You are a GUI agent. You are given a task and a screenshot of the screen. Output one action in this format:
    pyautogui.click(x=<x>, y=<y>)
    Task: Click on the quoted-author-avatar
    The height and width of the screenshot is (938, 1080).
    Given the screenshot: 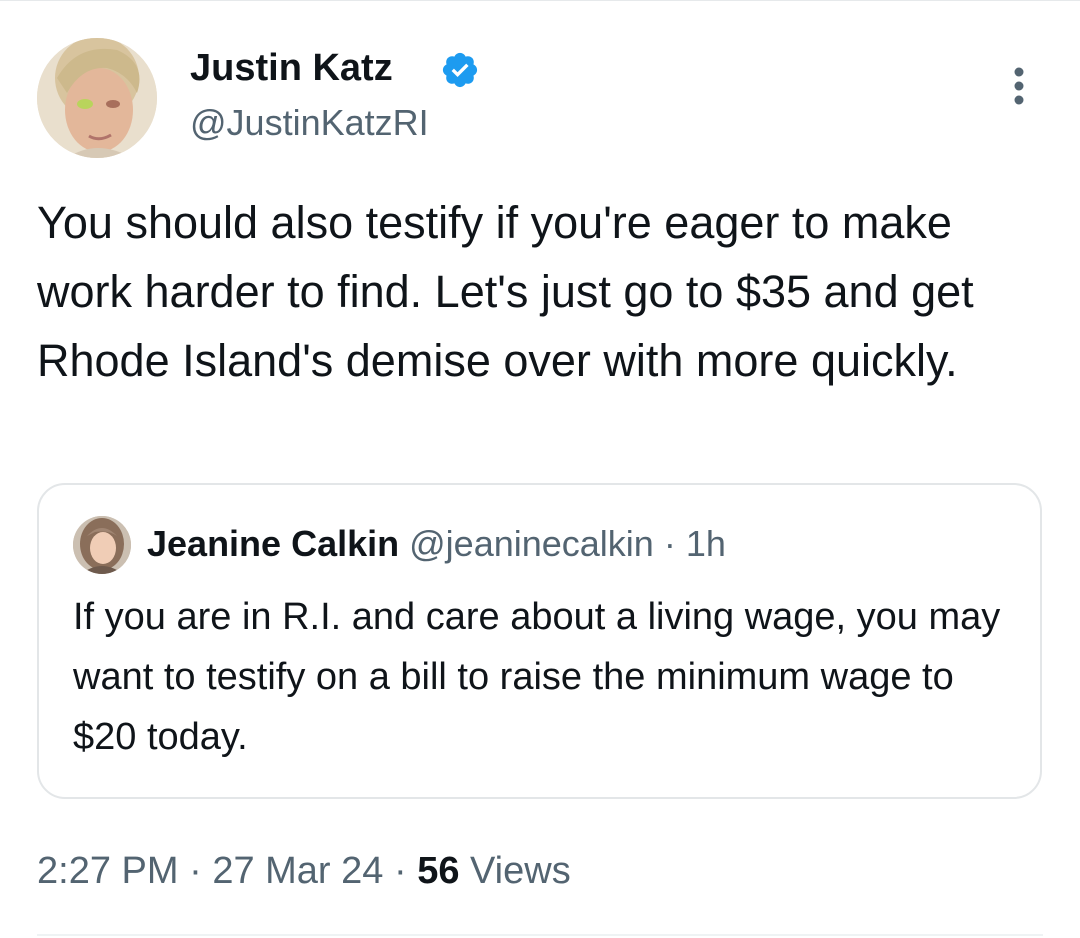 What is the action you would take?
    pyautogui.click(x=102, y=545)
    